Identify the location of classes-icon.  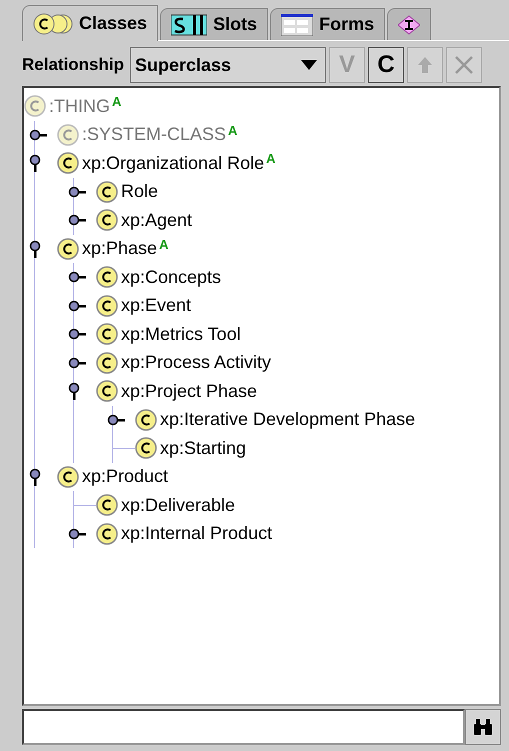
(53, 23).